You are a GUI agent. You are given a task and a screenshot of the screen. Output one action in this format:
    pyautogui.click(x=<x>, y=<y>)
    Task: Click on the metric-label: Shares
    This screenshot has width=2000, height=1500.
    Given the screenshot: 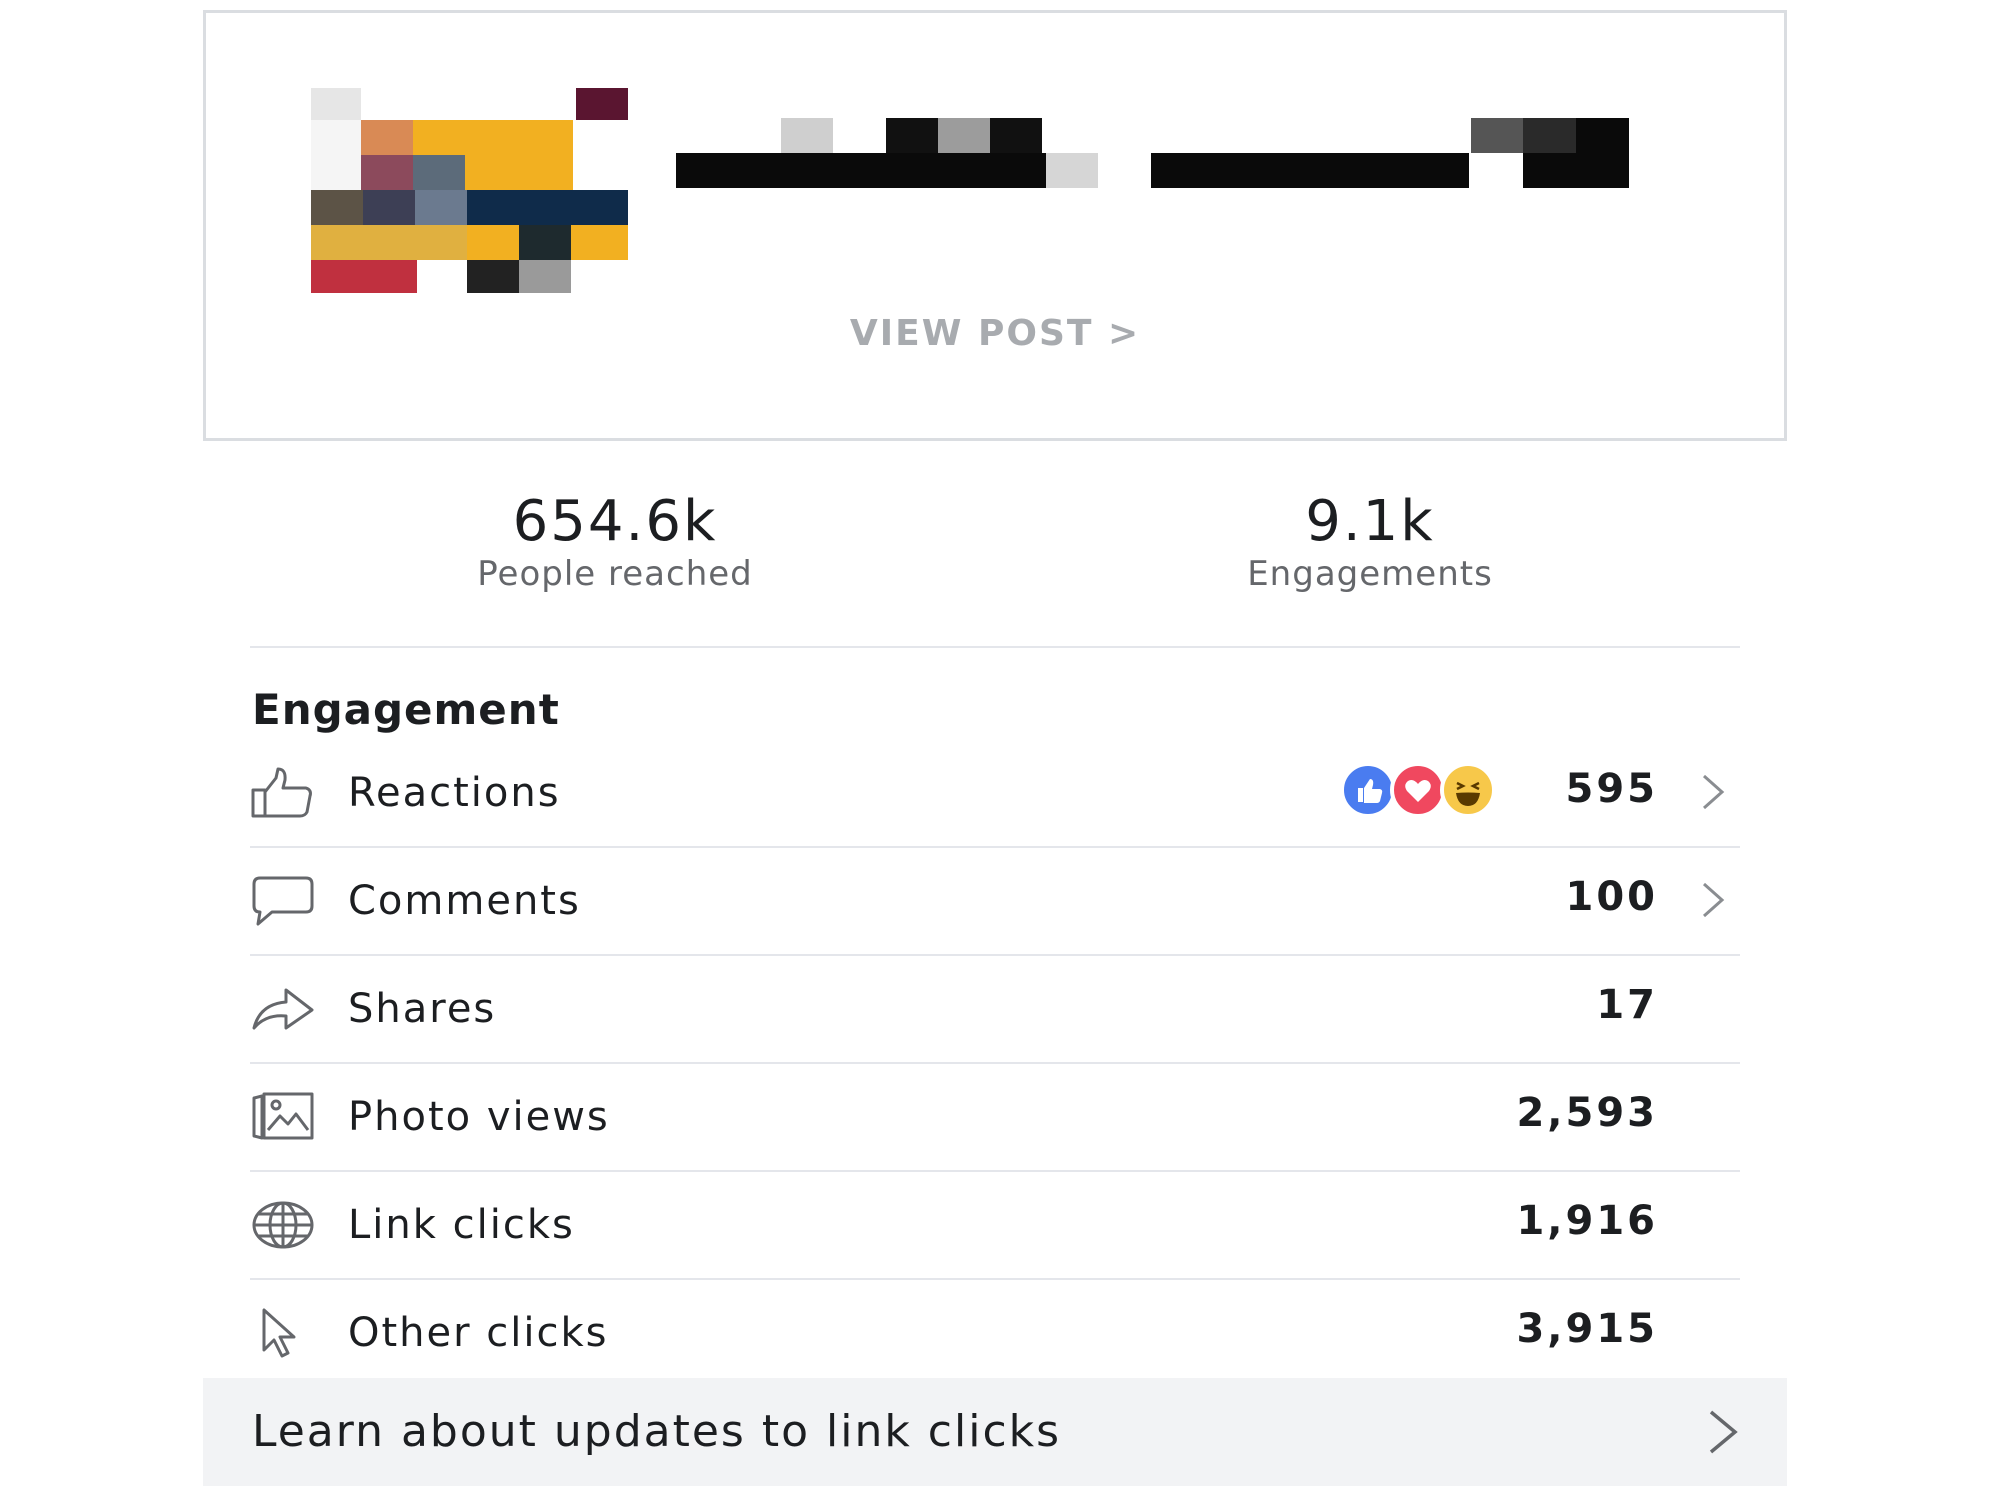 What is the action you would take?
    pyautogui.click(x=422, y=1009)
    